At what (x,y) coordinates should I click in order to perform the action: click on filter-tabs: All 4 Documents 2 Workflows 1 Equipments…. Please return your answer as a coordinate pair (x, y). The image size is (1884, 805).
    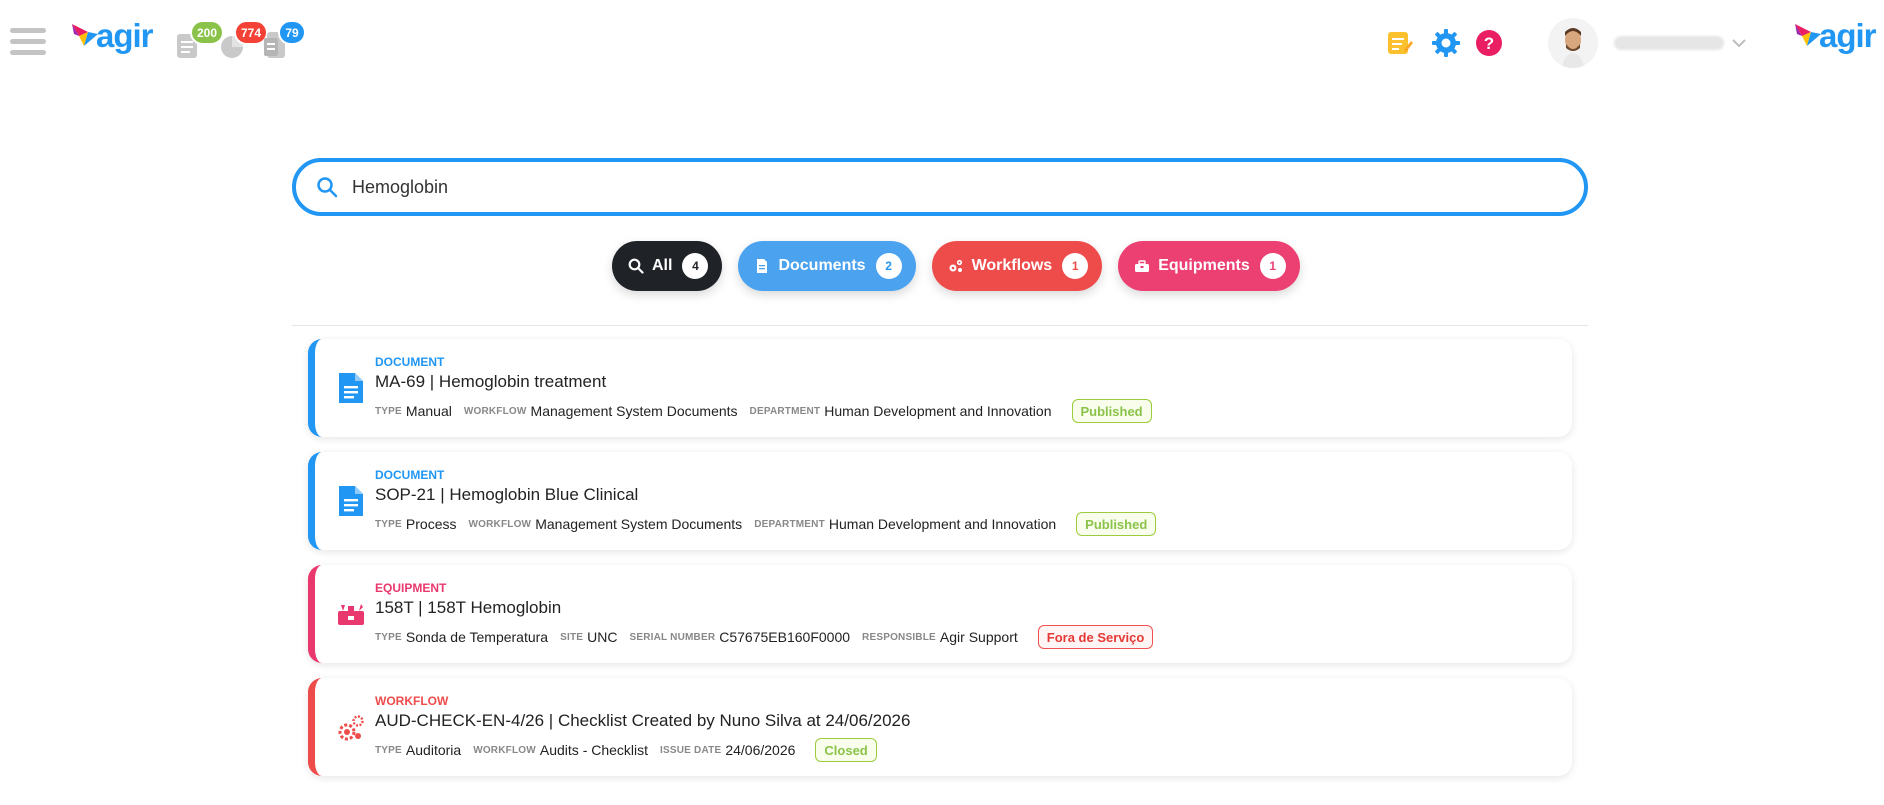
    Looking at the image, I should click on (956, 266).